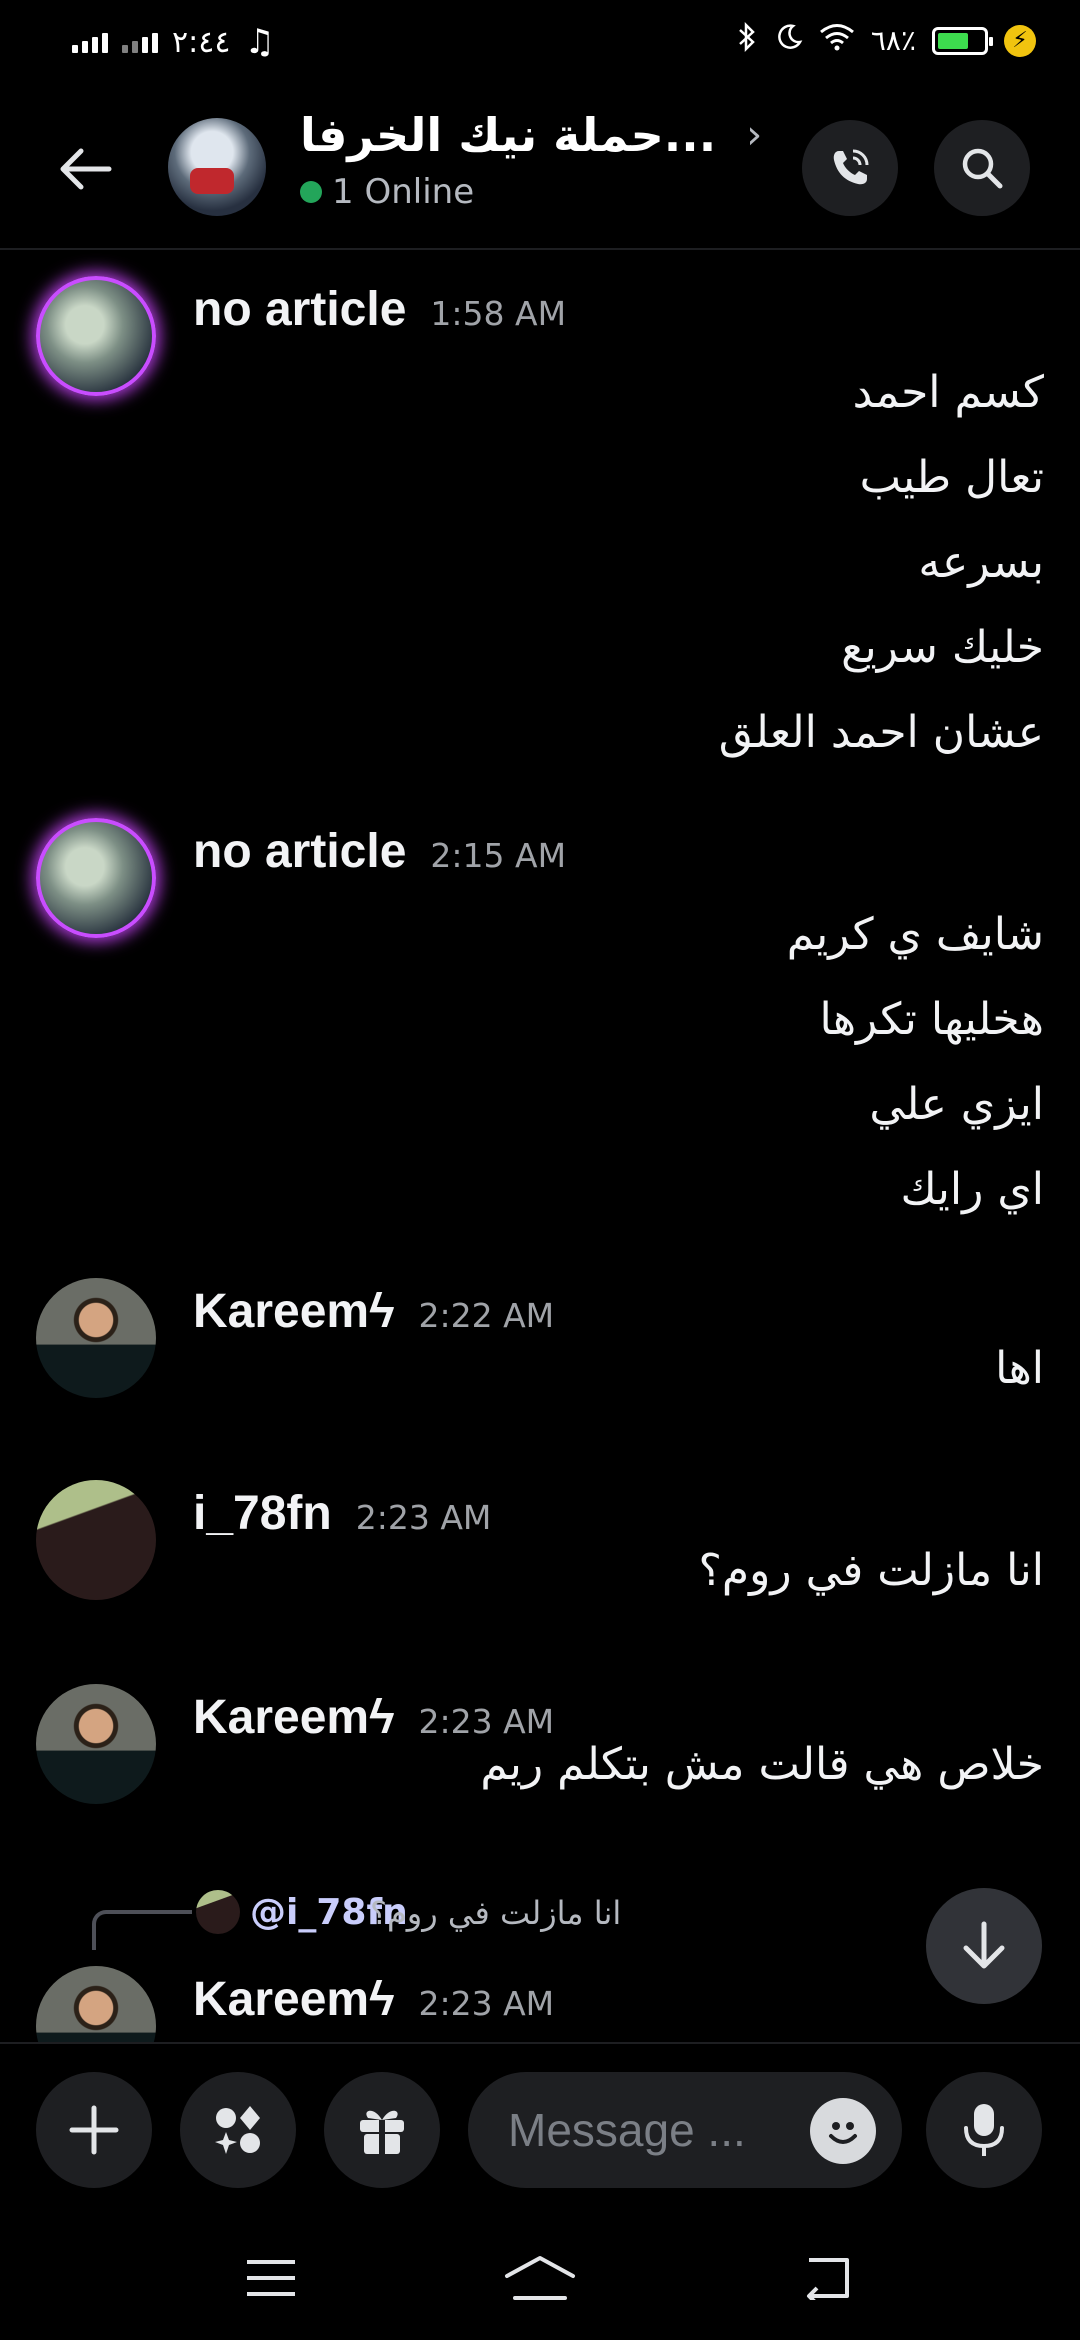  Describe the element at coordinates (893, 40) in the screenshot. I see `battery-percent: ٦٨٪` at that location.